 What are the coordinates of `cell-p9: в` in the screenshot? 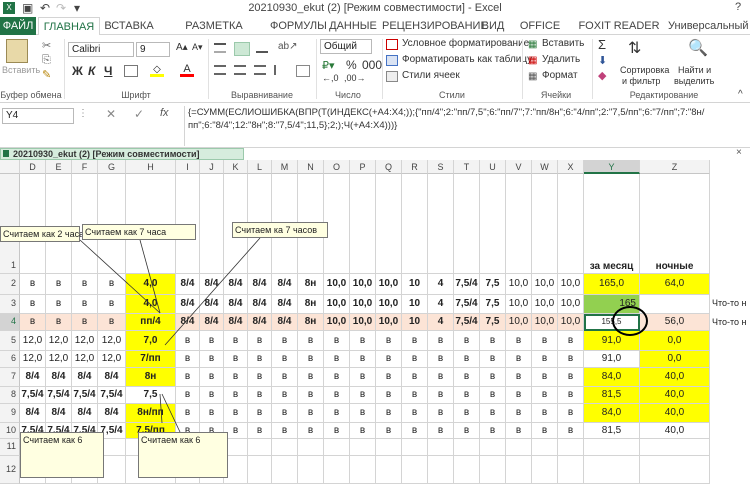 It's located at (363, 413).